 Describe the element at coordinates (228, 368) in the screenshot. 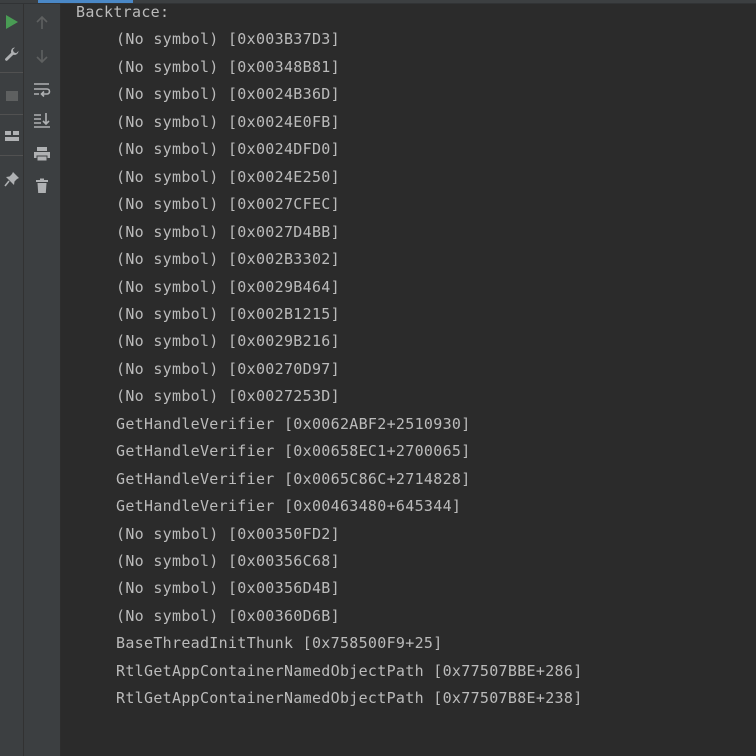

I see `backtrace-line: (No symbol) [0x00270D97]` at that location.